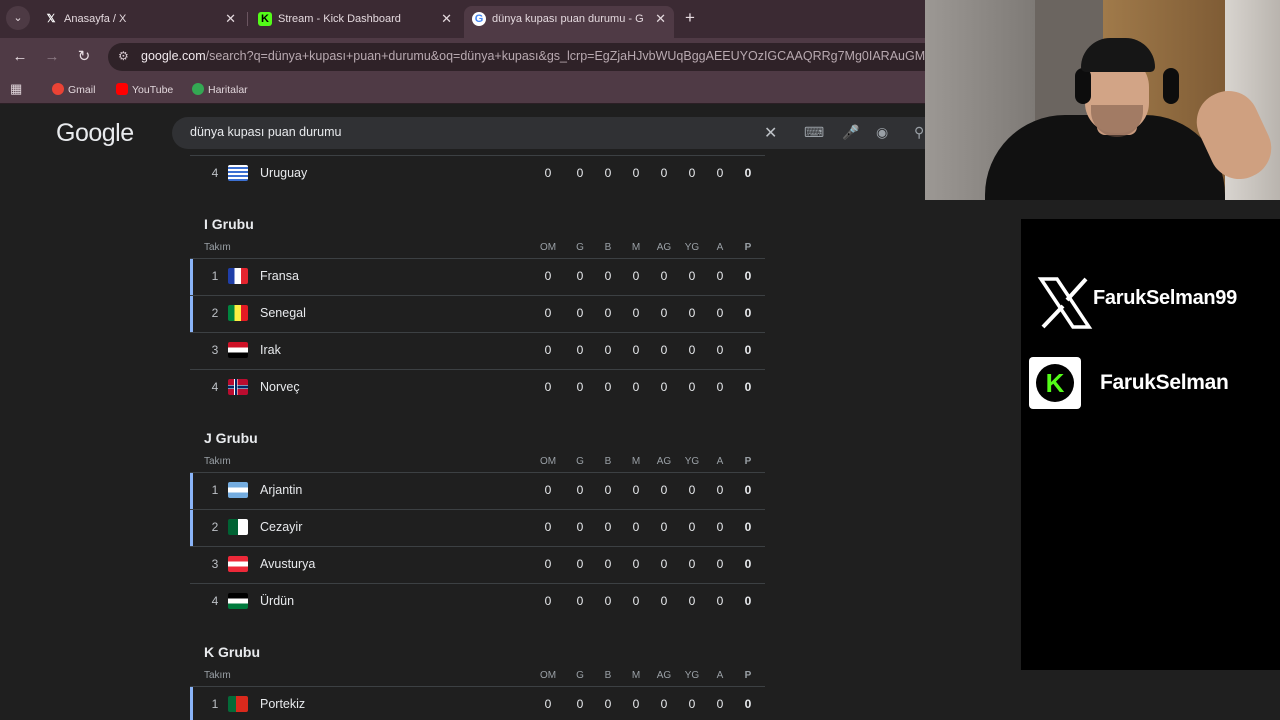 This screenshot has width=1280, height=720. What do you see at coordinates (123, 56) in the screenshot?
I see `site-info-icon: ⚙` at bounding box center [123, 56].